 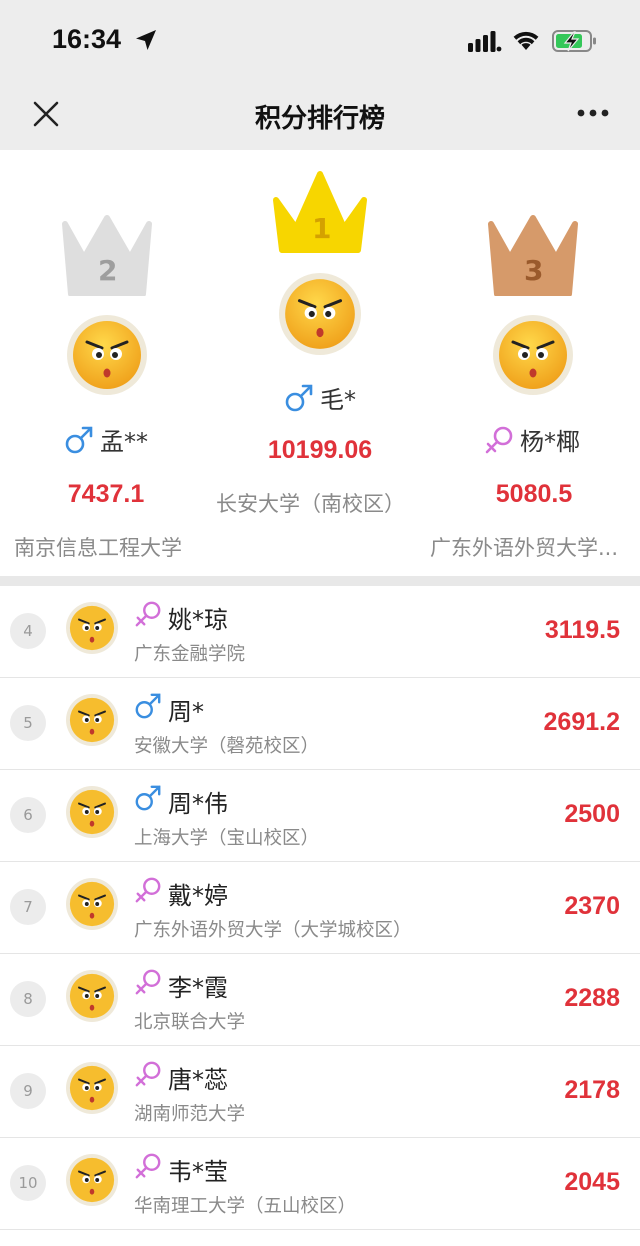 What do you see at coordinates (320, 724) in the screenshot?
I see `list-item: 5 周* 安徽大学（磬苑校区） 2691.2` at bounding box center [320, 724].